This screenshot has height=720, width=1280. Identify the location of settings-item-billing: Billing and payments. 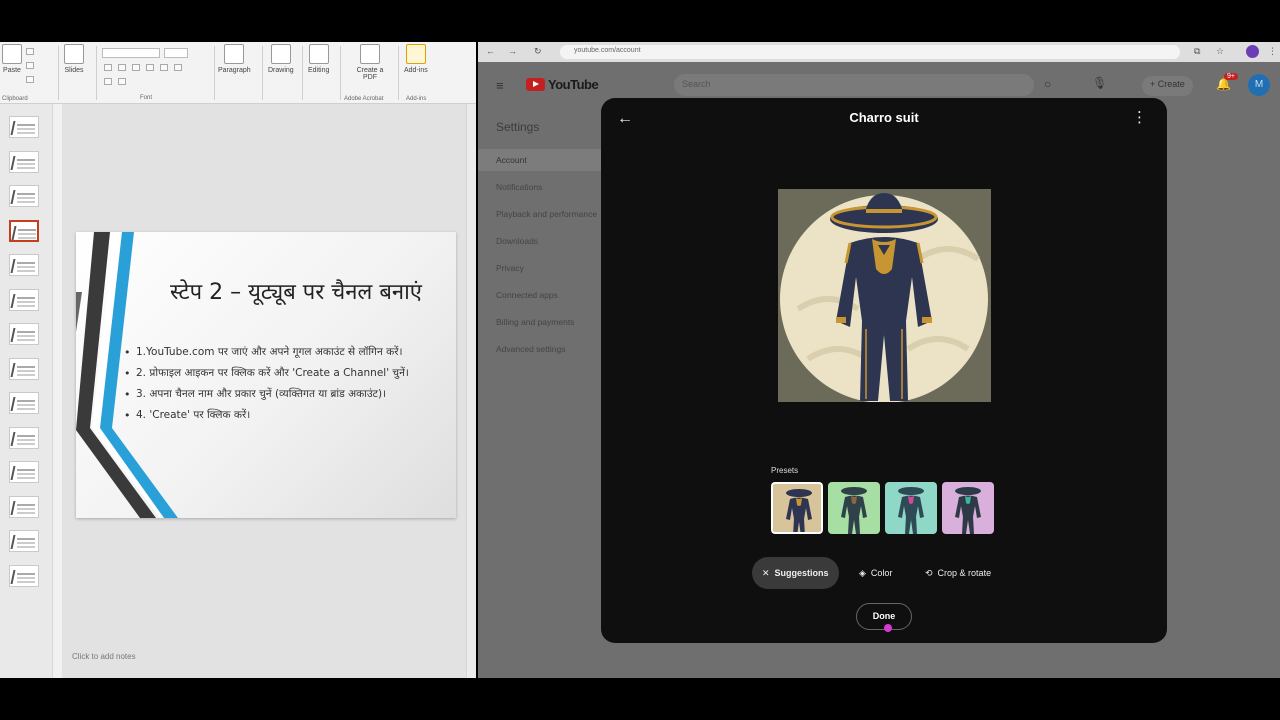
(541, 322).